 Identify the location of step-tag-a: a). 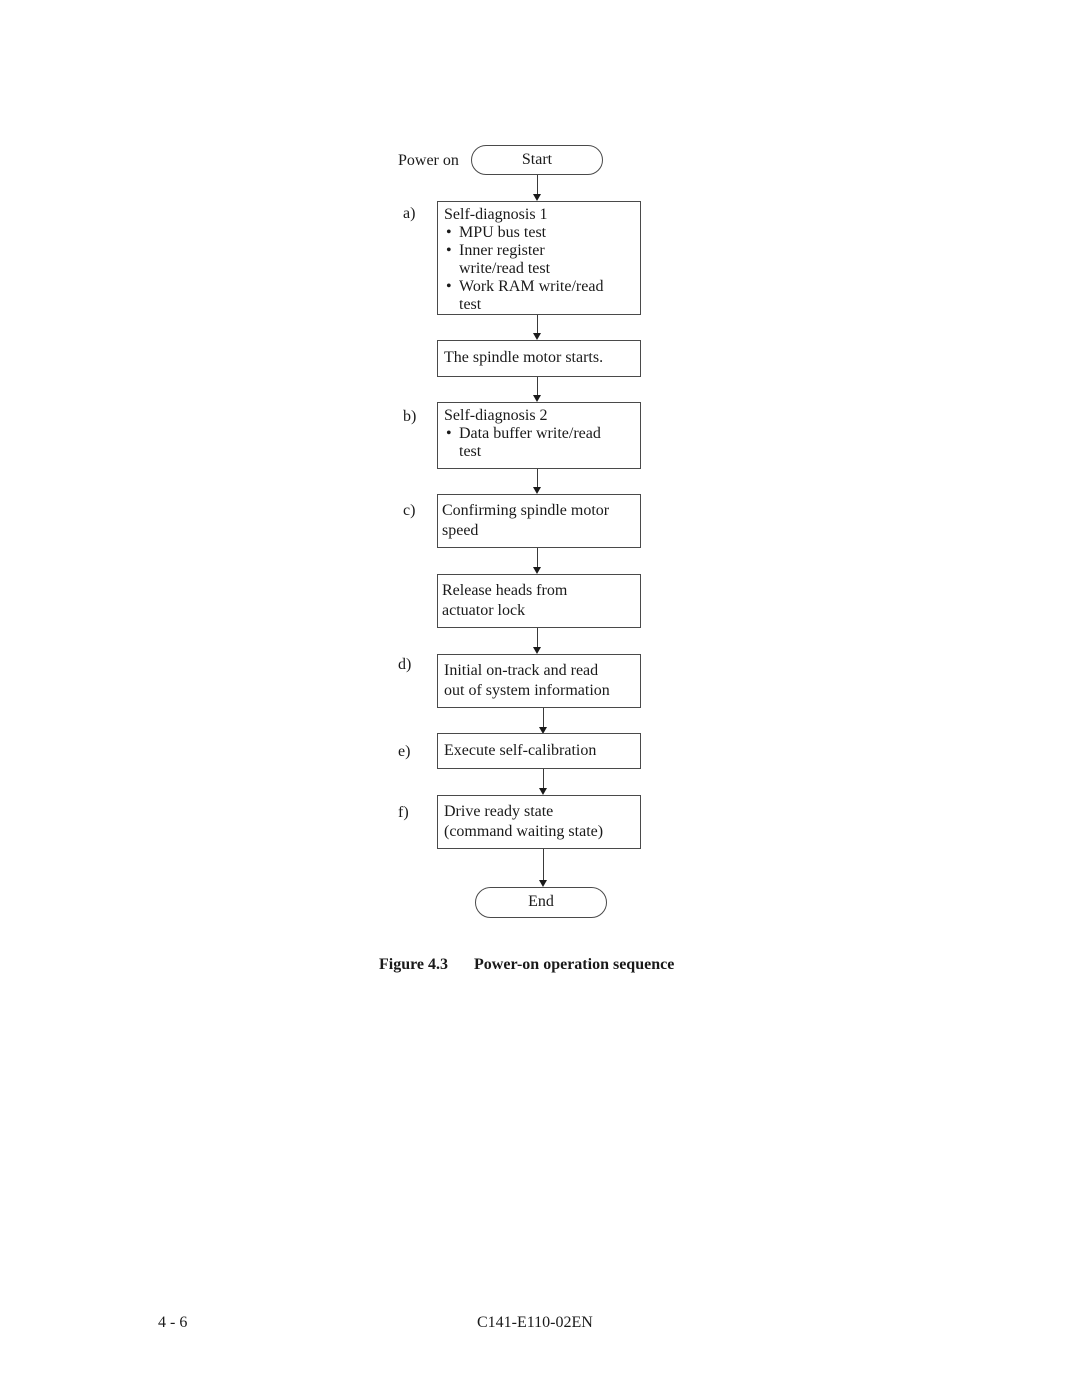
(409, 213).